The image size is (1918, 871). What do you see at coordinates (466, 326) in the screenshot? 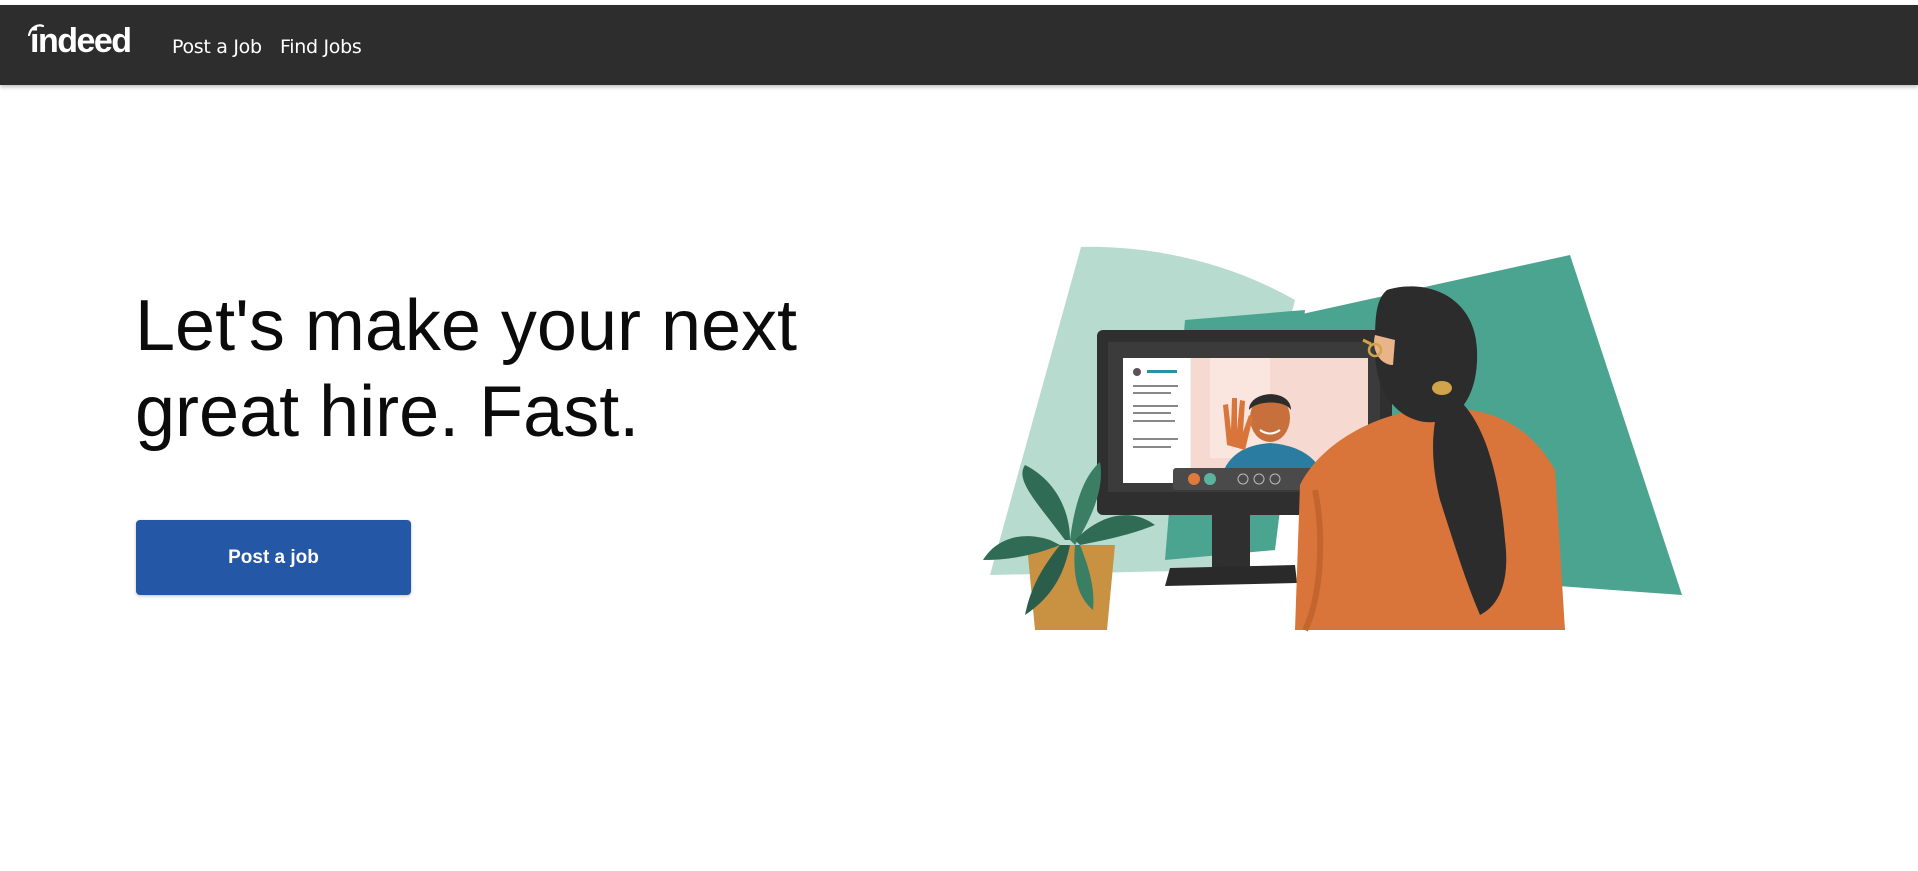
I see `hero-title-line-1: Let's make your next` at bounding box center [466, 326].